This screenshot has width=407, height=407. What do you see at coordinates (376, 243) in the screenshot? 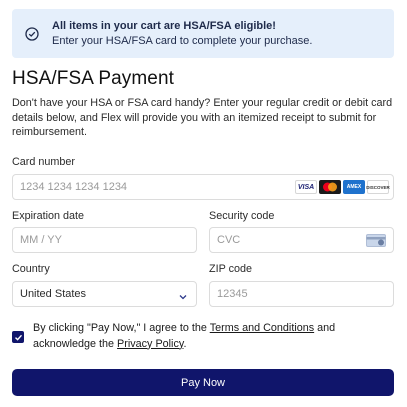
I see `cvc-card-icon` at bounding box center [376, 243].